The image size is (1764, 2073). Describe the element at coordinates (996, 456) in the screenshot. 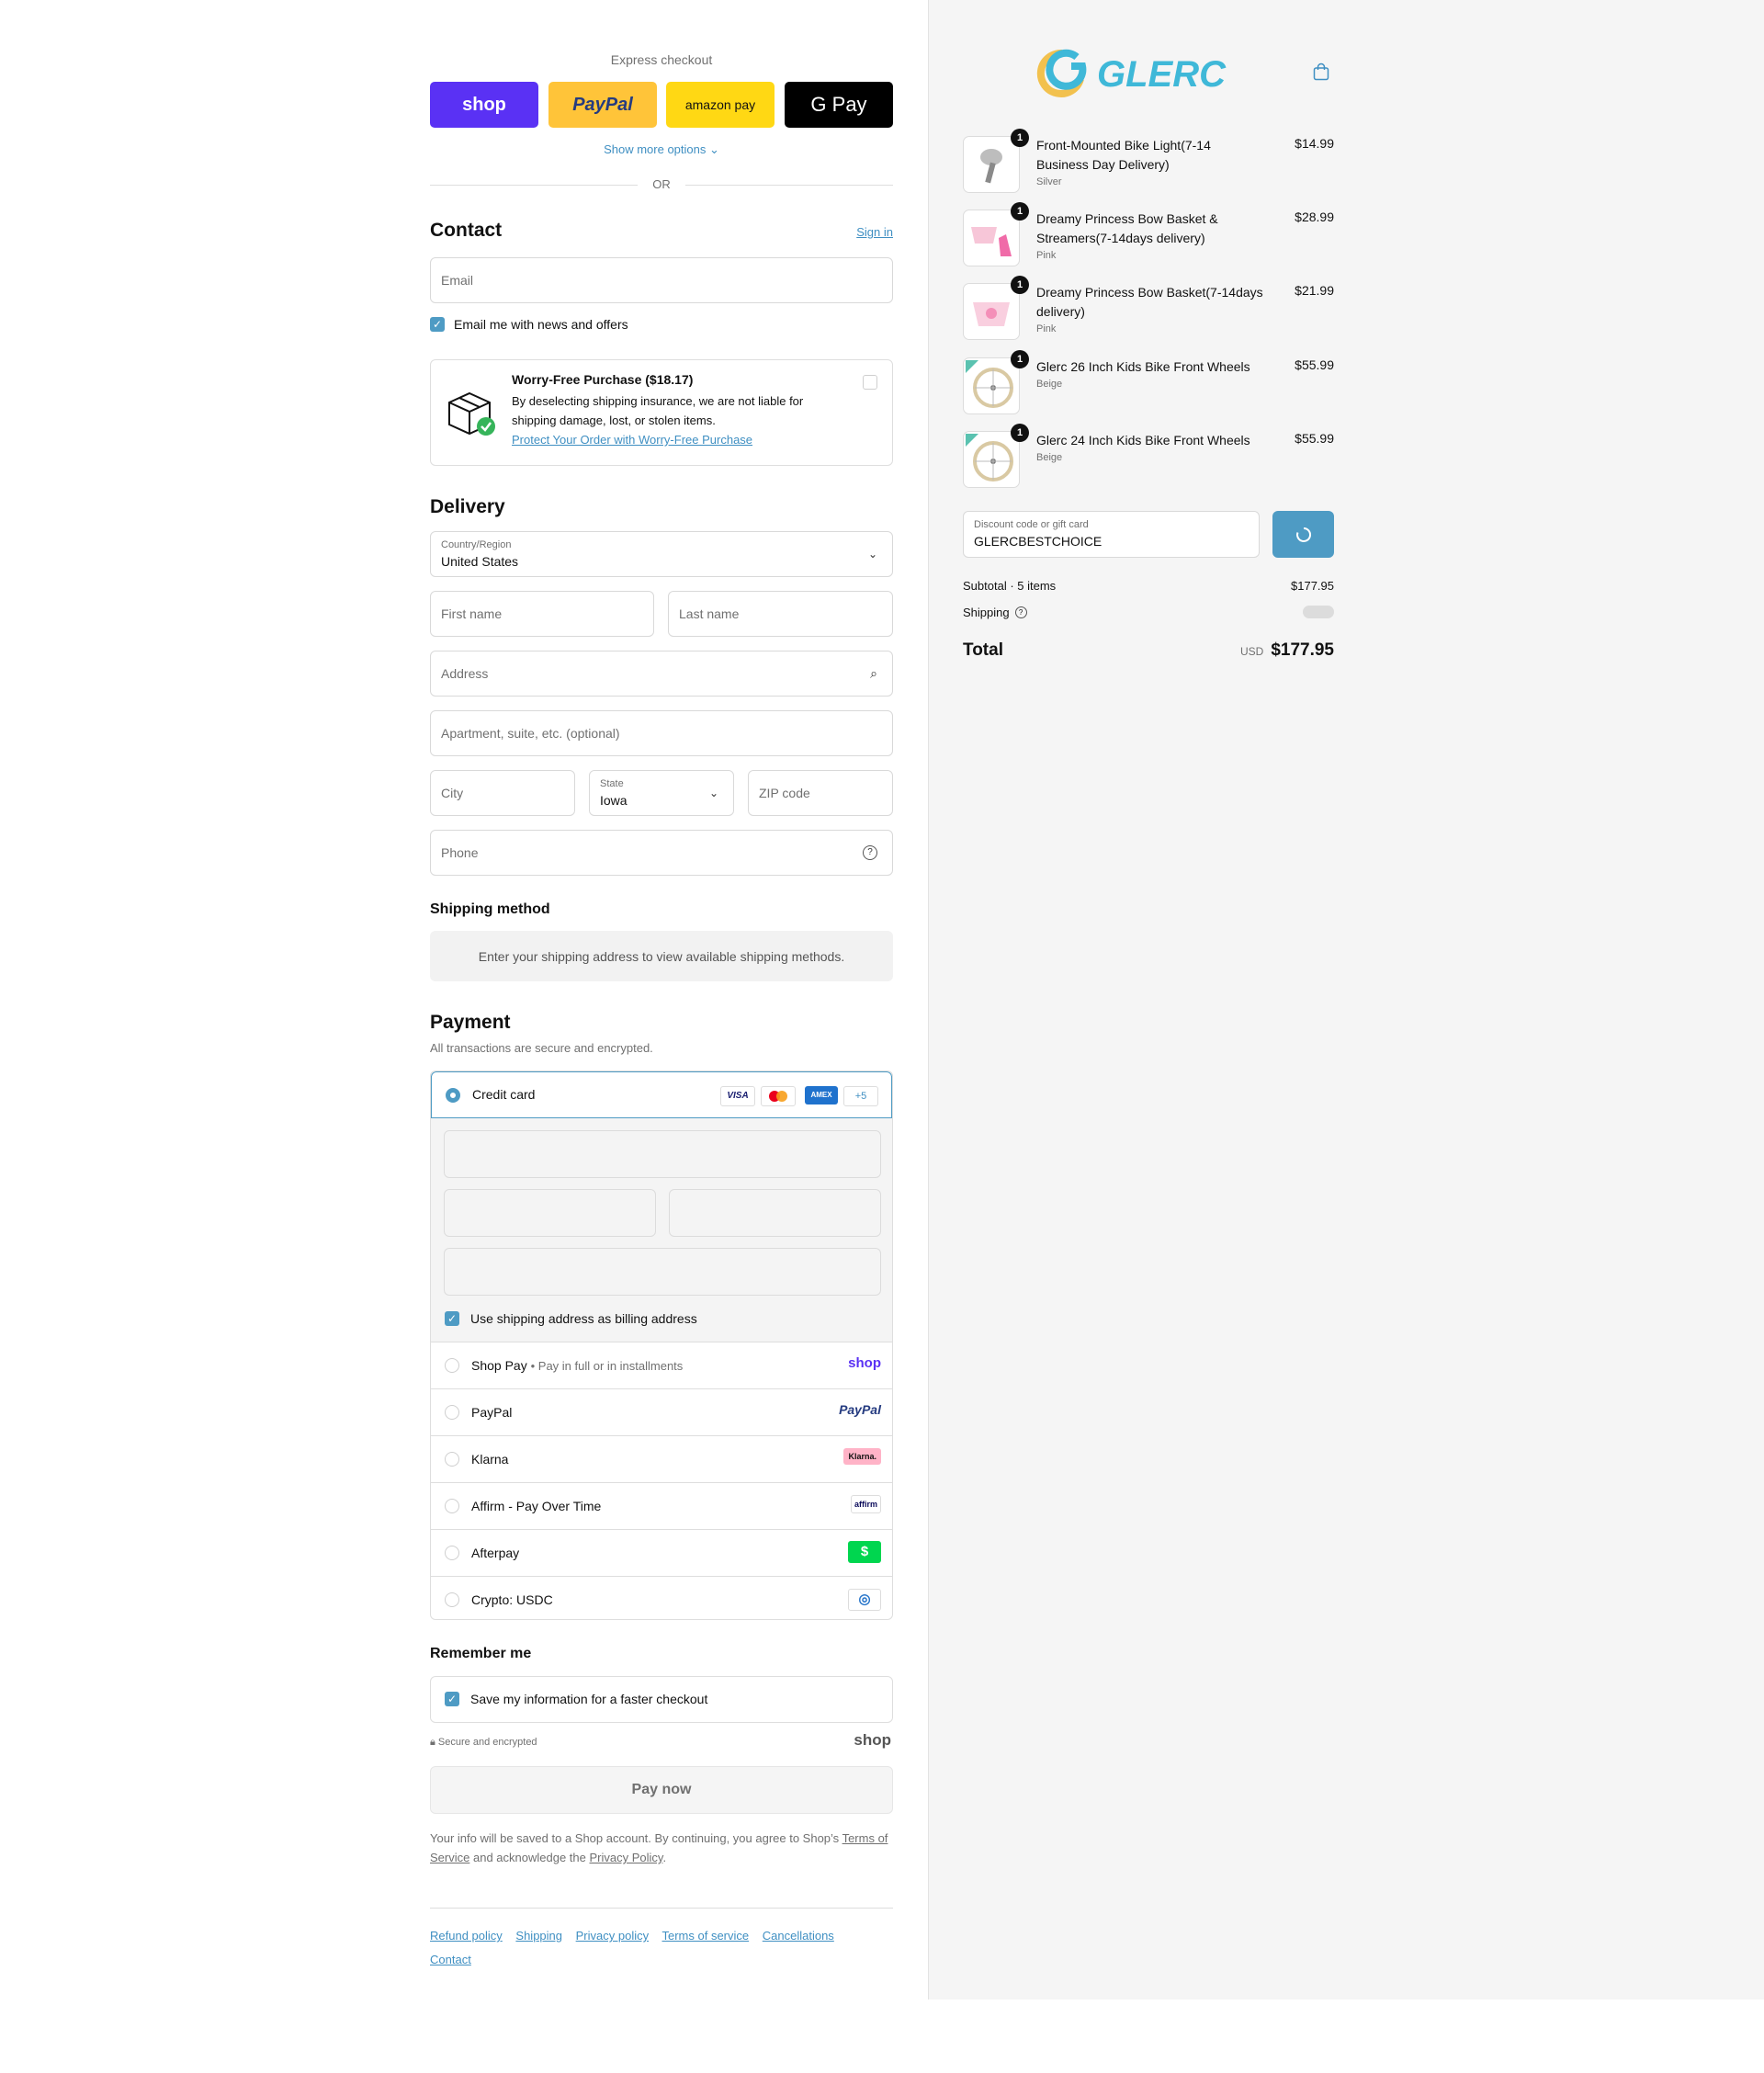

I see `front-wheel-24-thumbnail: 1` at that location.